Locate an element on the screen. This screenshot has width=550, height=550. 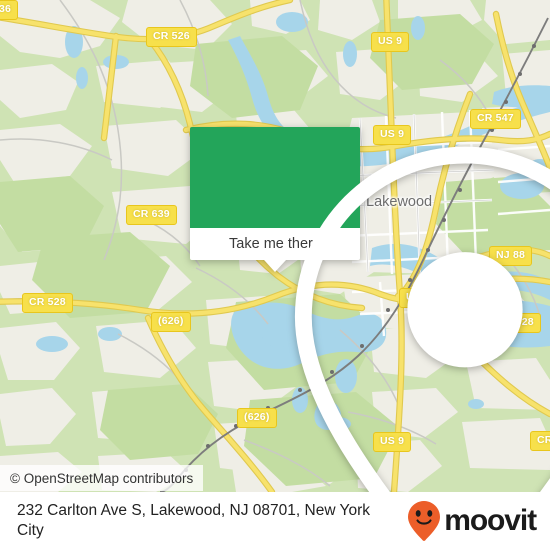
shield-36: 36 is located at coordinates (9, 10).